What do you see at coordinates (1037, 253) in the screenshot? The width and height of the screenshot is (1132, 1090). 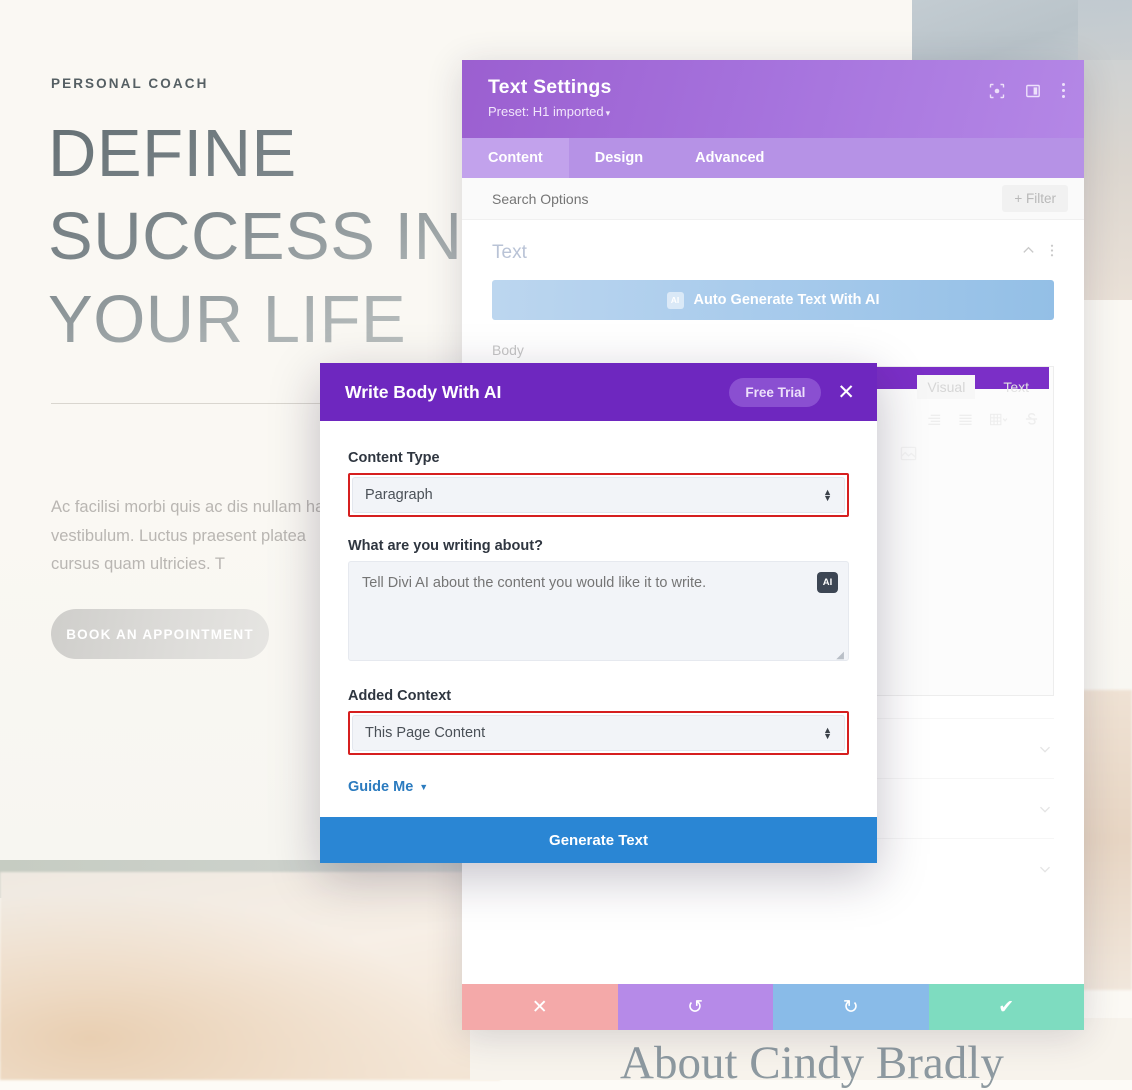 I see `text-section-actions` at bounding box center [1037, 253].